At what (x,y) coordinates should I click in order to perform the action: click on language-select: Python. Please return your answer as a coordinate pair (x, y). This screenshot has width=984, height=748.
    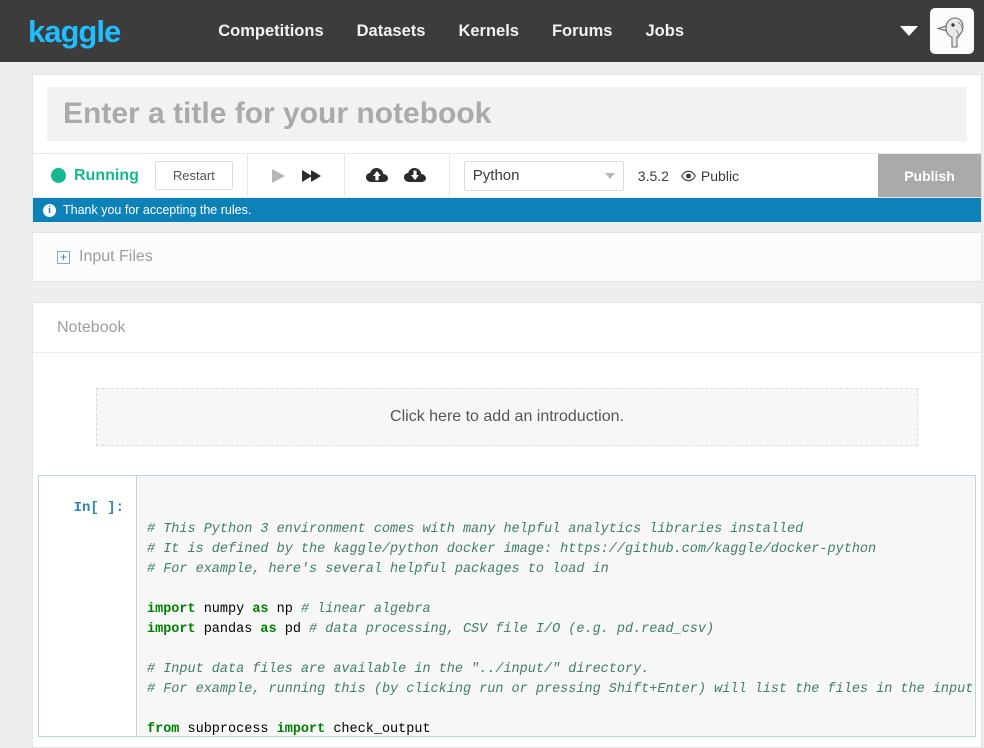
    Looking at the image, I should click on (543, 175).